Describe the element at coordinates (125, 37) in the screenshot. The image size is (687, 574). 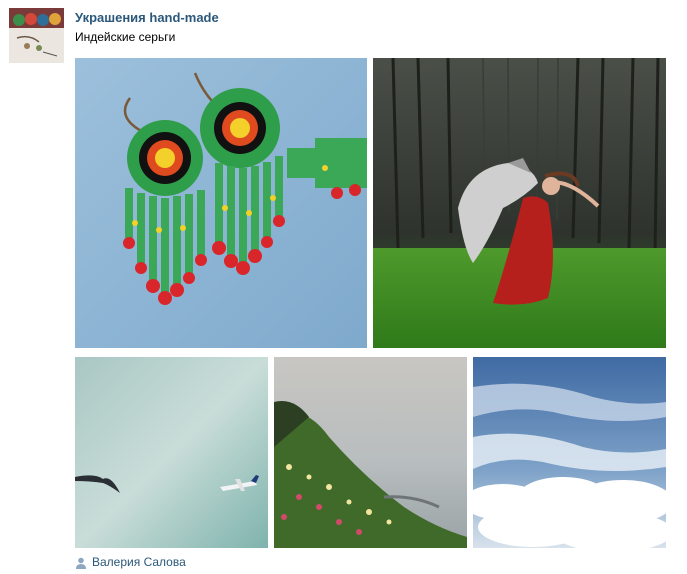
I see `post-text: Индейские серьги` at that location.